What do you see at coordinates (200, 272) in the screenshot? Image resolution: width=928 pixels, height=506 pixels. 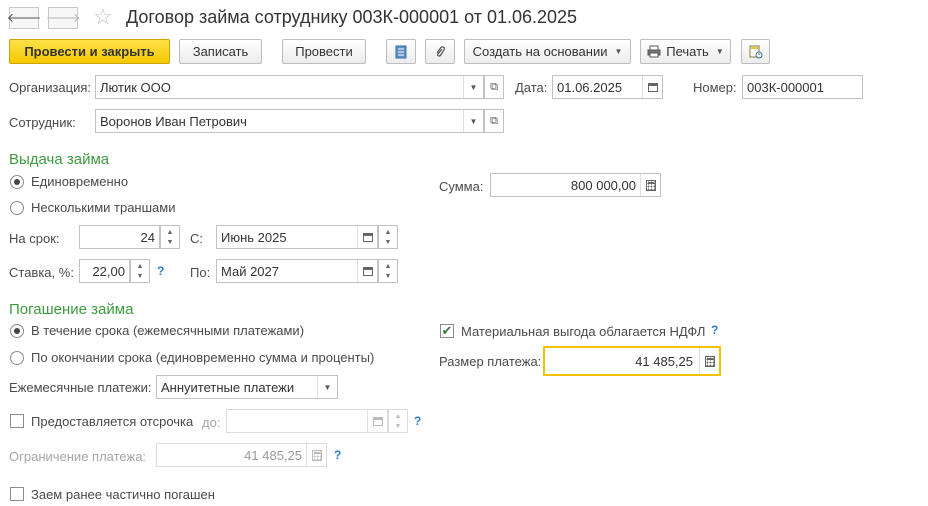 I see `to-label: По:` at bounding box center [200, 272].